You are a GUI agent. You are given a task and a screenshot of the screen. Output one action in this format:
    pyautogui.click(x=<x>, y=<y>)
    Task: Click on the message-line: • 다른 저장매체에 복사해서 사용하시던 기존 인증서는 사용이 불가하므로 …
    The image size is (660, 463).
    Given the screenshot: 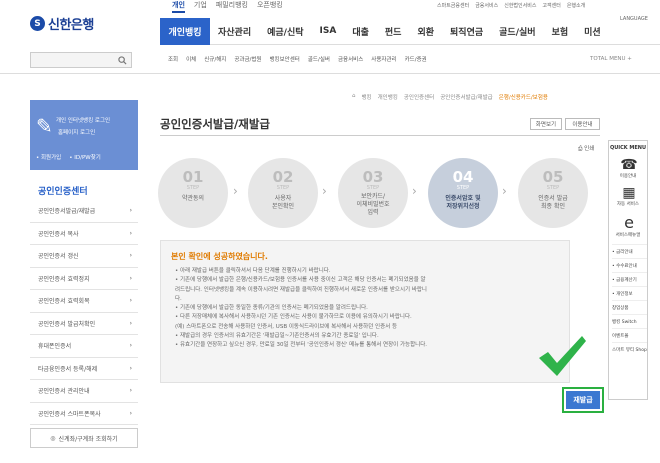 What is the action you would take?
    pyautogui.click(x=293, y=317)
    